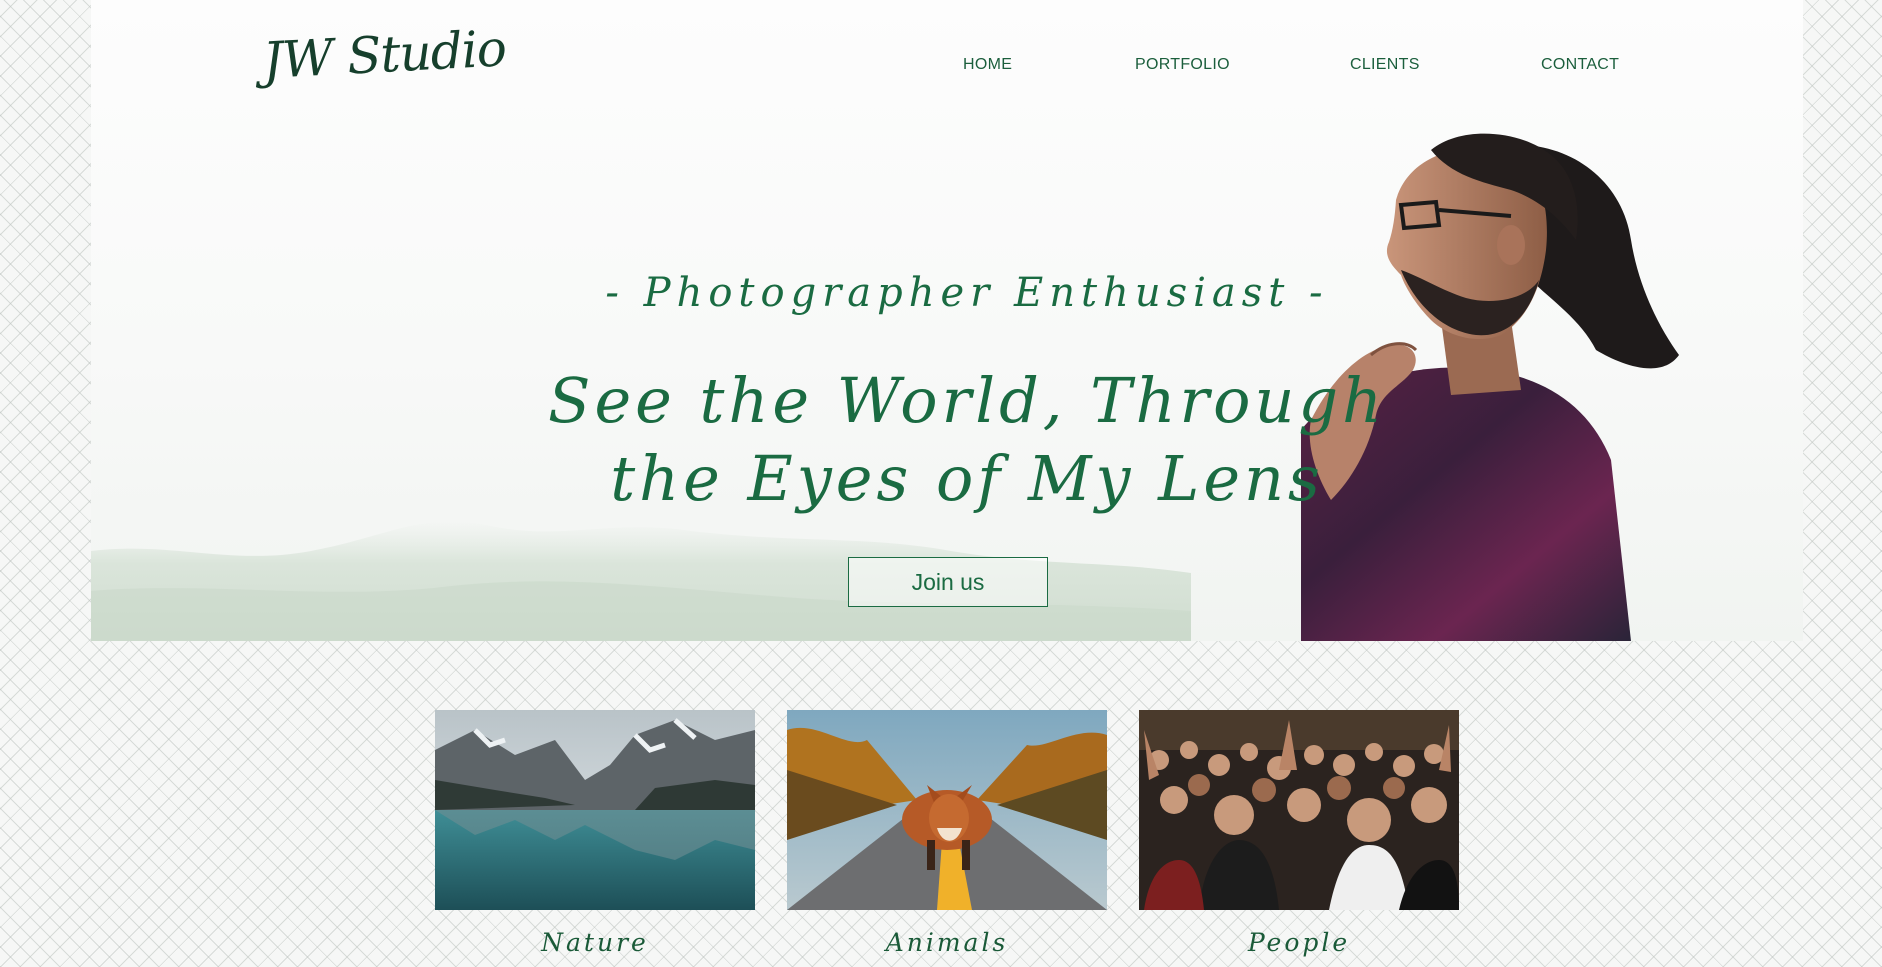 Image resolution: width=1882 pixels, height=967 pixels. What do you see at coordinates (967, 400) in the screenshot?
I see `hero-headline-line1: See the World, Through` at bounding box center [967, 400].